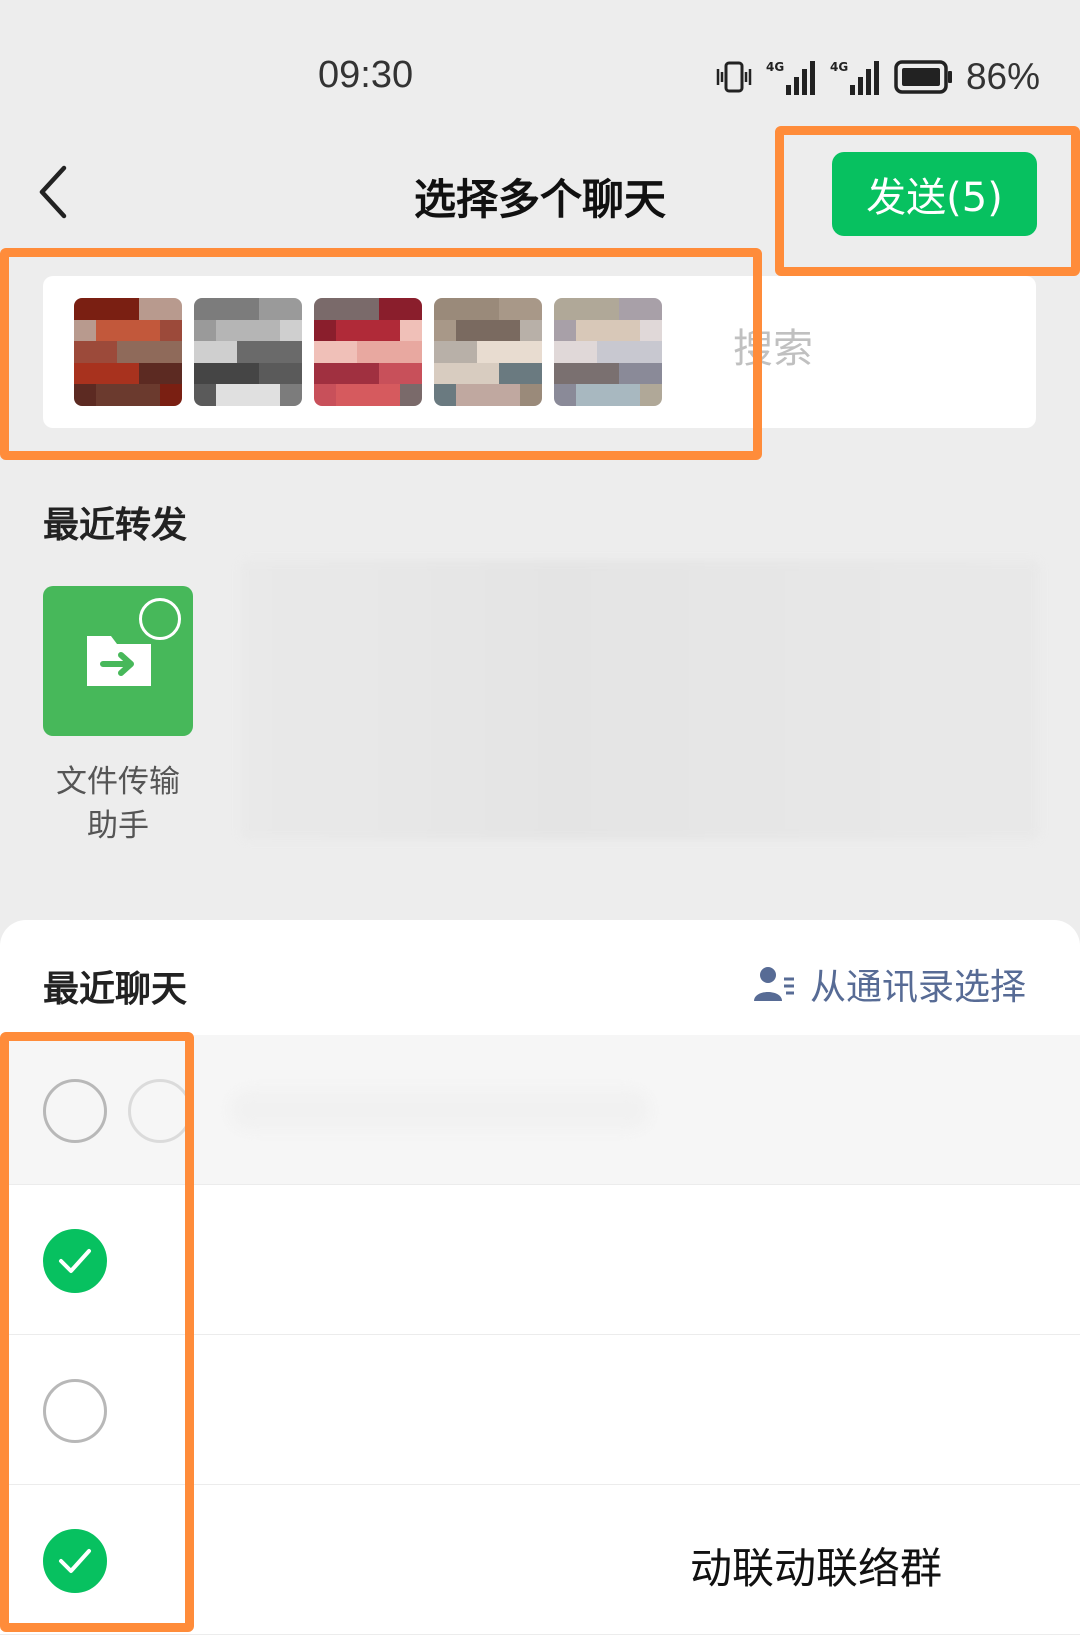  Describe the element at coordinates (160, 619) in the screenshot. I see `file-transfer-radio` at that location.